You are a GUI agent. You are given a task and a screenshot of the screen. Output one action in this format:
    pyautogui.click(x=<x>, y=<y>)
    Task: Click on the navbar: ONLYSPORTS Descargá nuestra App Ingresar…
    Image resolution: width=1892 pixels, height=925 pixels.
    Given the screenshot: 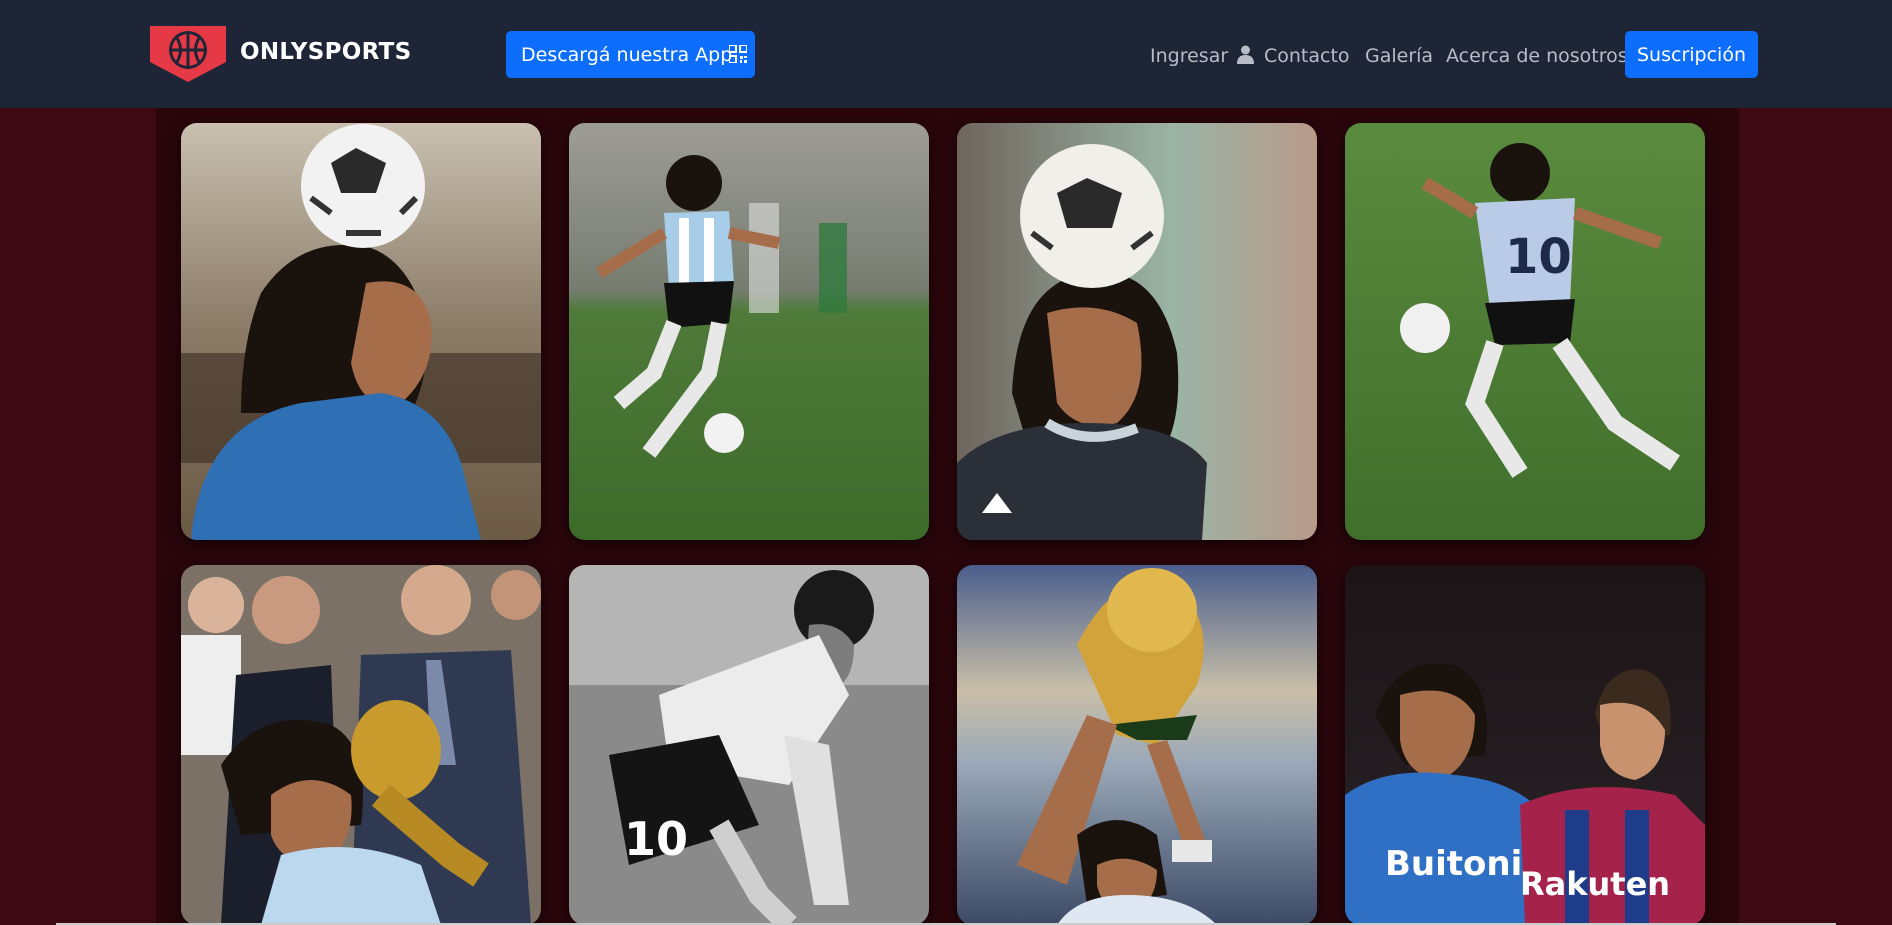 What is the action you would take?
    pyautogui.click(x=946, y=54)
    